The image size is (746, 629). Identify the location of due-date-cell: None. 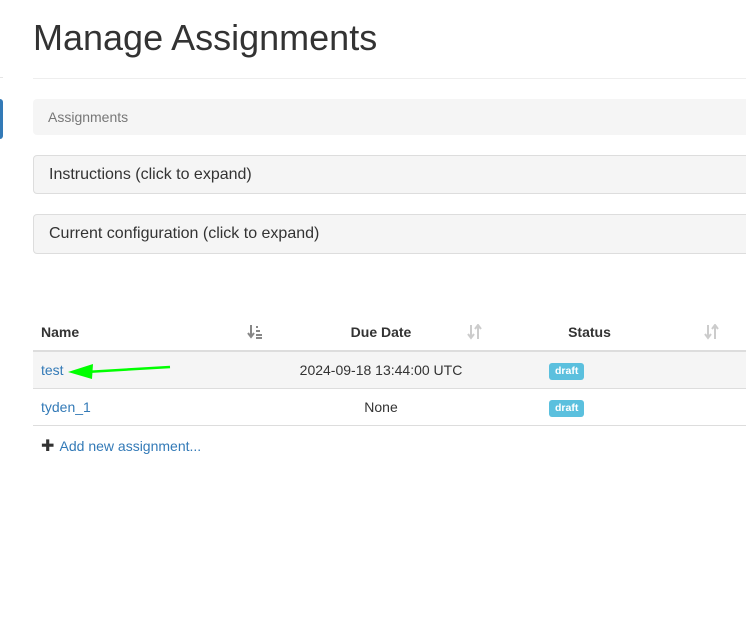
(381, 407).